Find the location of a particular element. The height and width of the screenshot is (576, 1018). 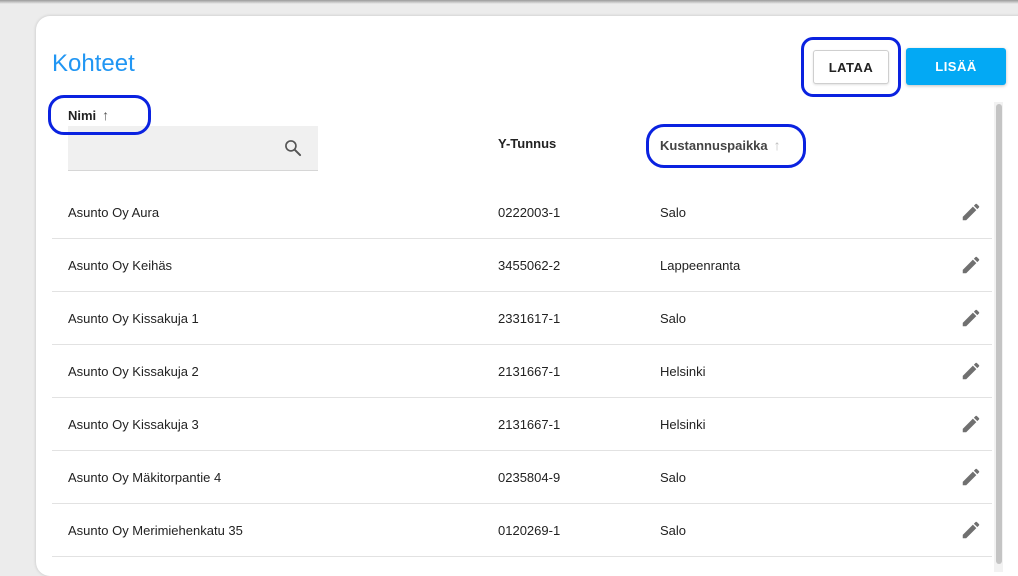

add-button: LISÄÄ is located at coordinates (956, 66).